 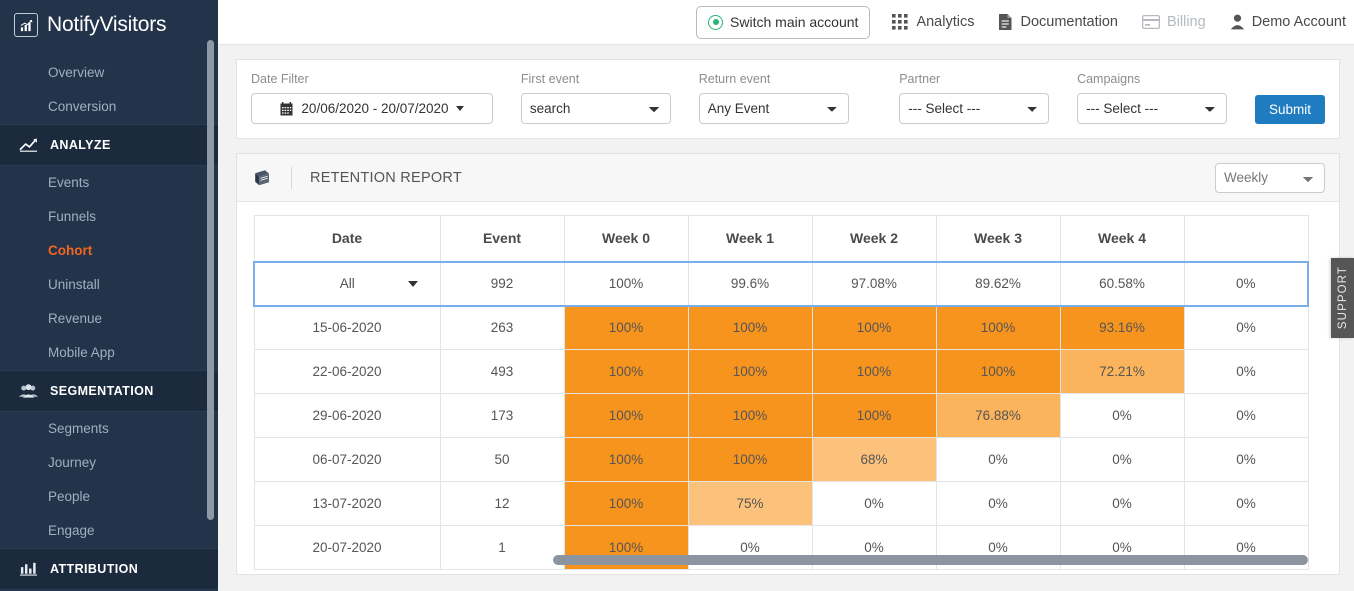 What do you see at coordinates (1005, 22) in the screenshot?
I see `document-icon` at bounding box center [1005, 22].